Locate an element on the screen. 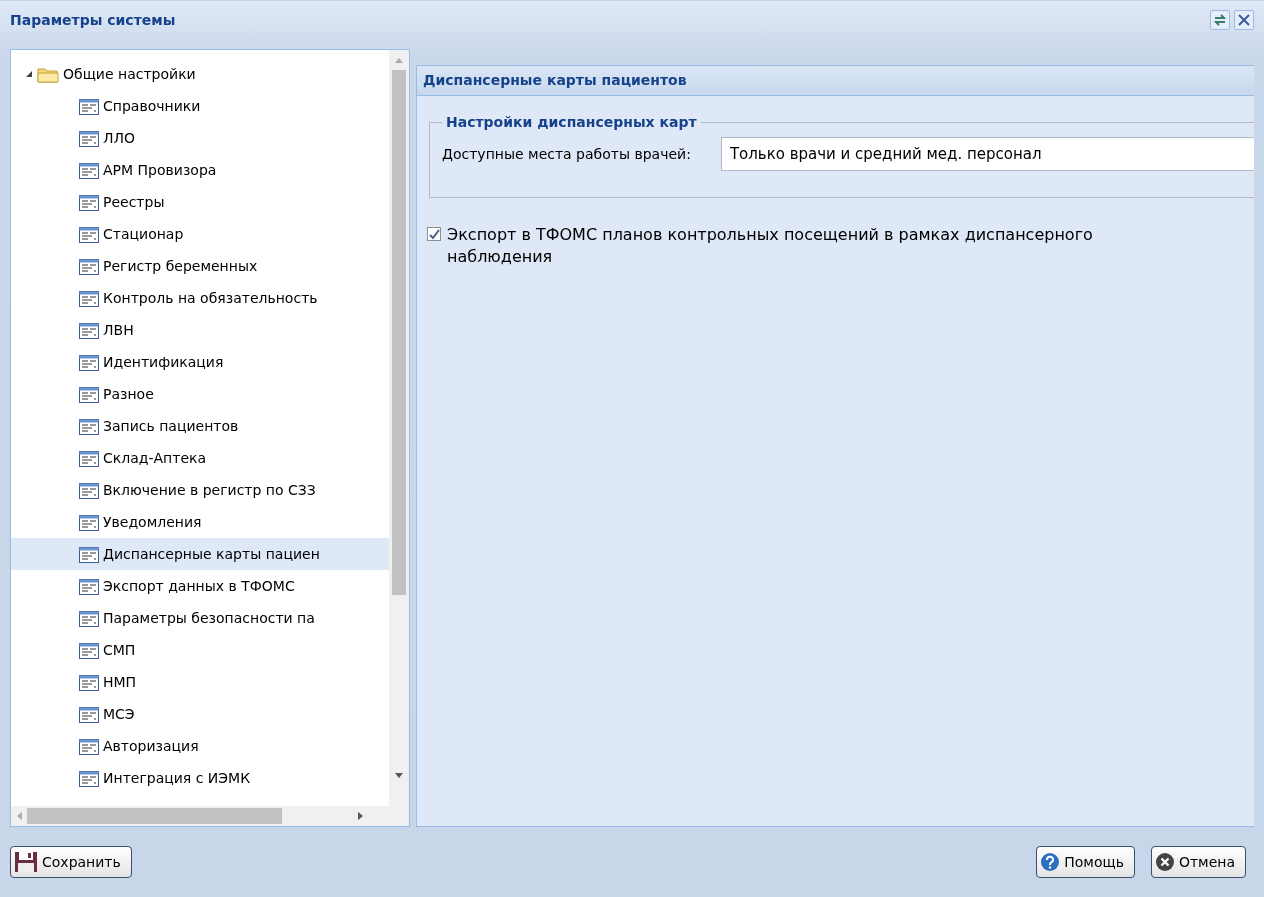 The height and width of the screenshot is (897, 1264). window-title: Параметры системы is located at coordinates (93, 20).